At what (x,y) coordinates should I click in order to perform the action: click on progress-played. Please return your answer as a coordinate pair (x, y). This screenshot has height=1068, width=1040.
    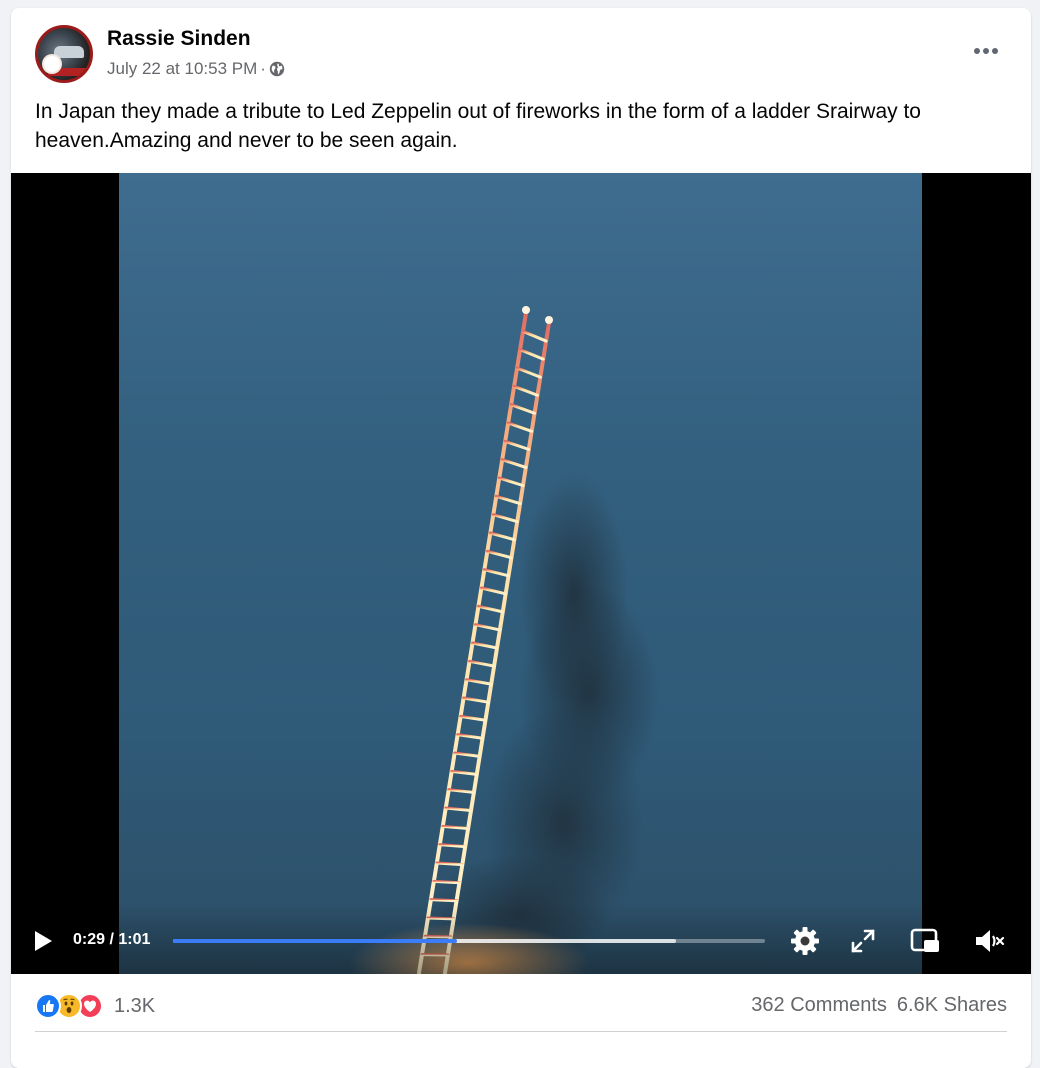
    Looking at the image, I should click on (315, 941).